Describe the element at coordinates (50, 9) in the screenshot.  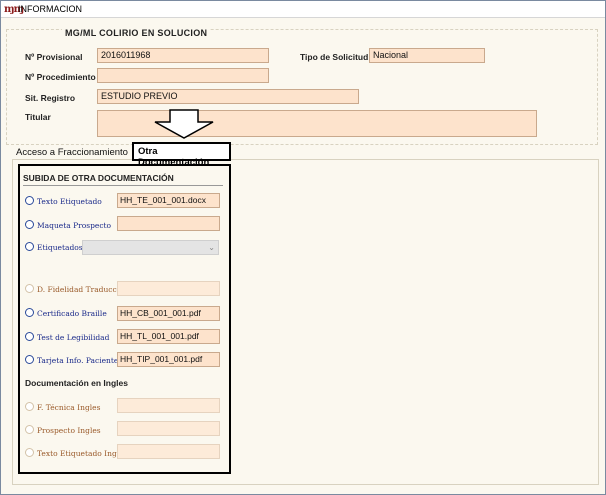
I see `window-title: INFORMACION` at that location.